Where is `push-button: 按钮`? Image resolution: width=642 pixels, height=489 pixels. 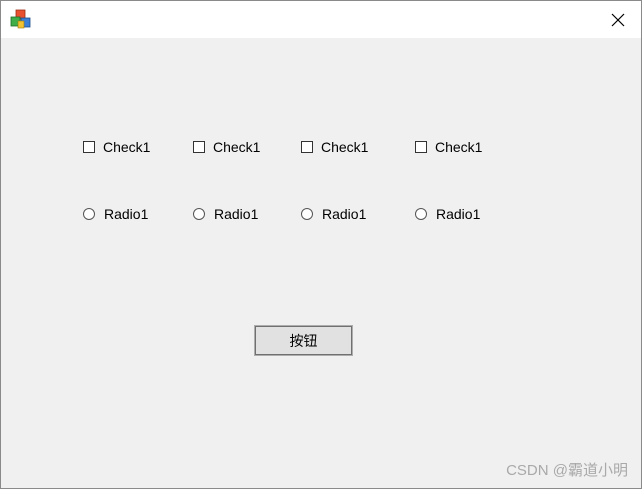
push-button: 按钮 is located at coordinates (303, 340).